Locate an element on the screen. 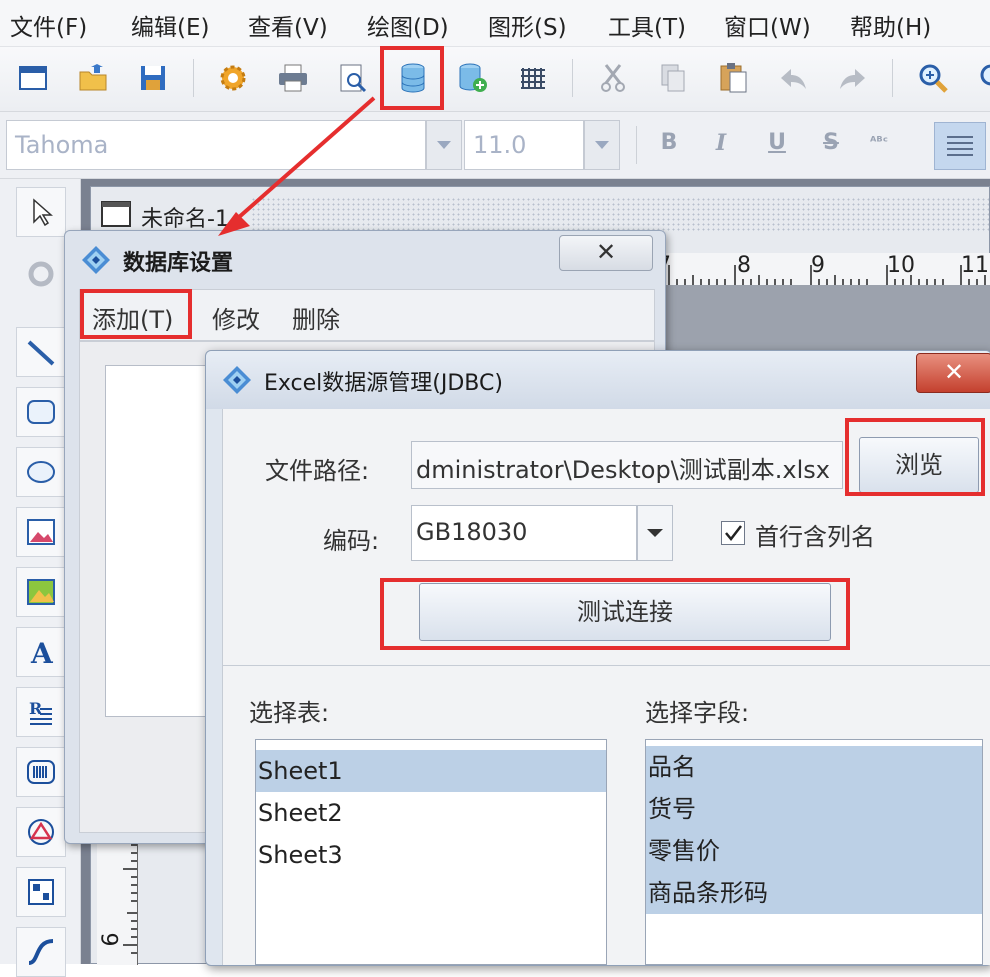 Image resolution: width=990 pixels, height=977 pixels. vruler-label: 9 is located at coordinates (108, 939).